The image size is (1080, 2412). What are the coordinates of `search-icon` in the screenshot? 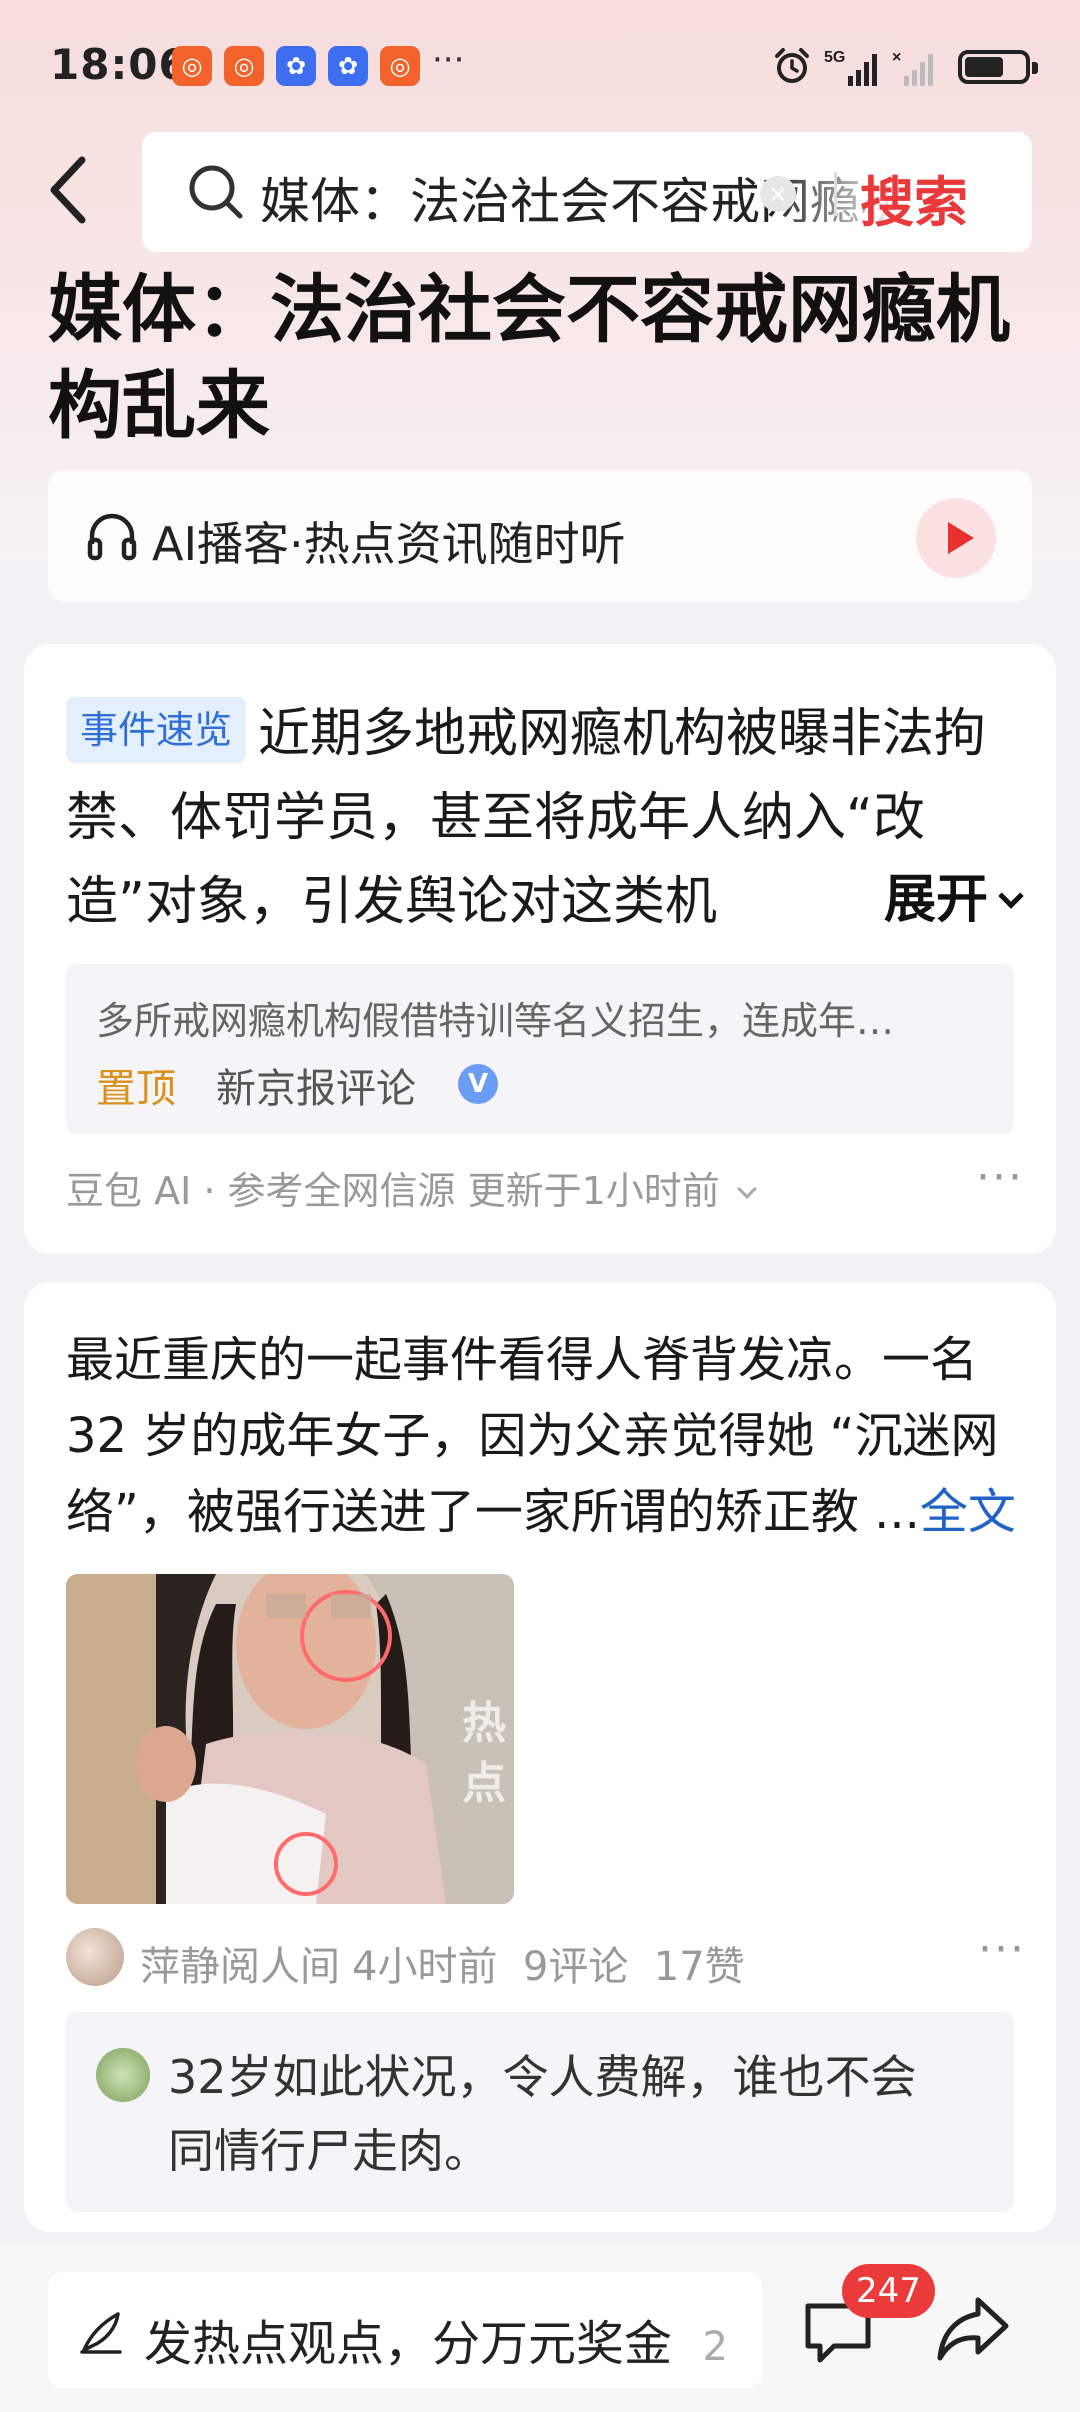 It's located at (216, 192).